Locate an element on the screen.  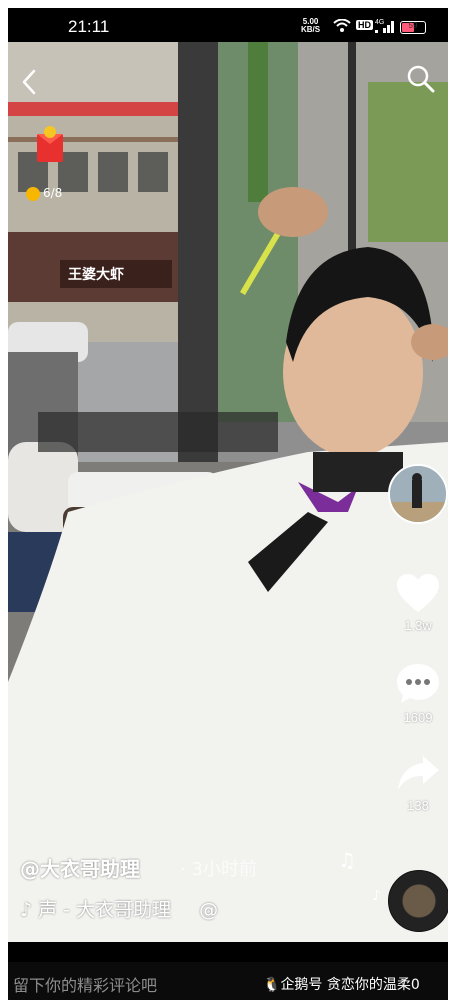
music-title-tail: @ is located at coordinates (209, 910).